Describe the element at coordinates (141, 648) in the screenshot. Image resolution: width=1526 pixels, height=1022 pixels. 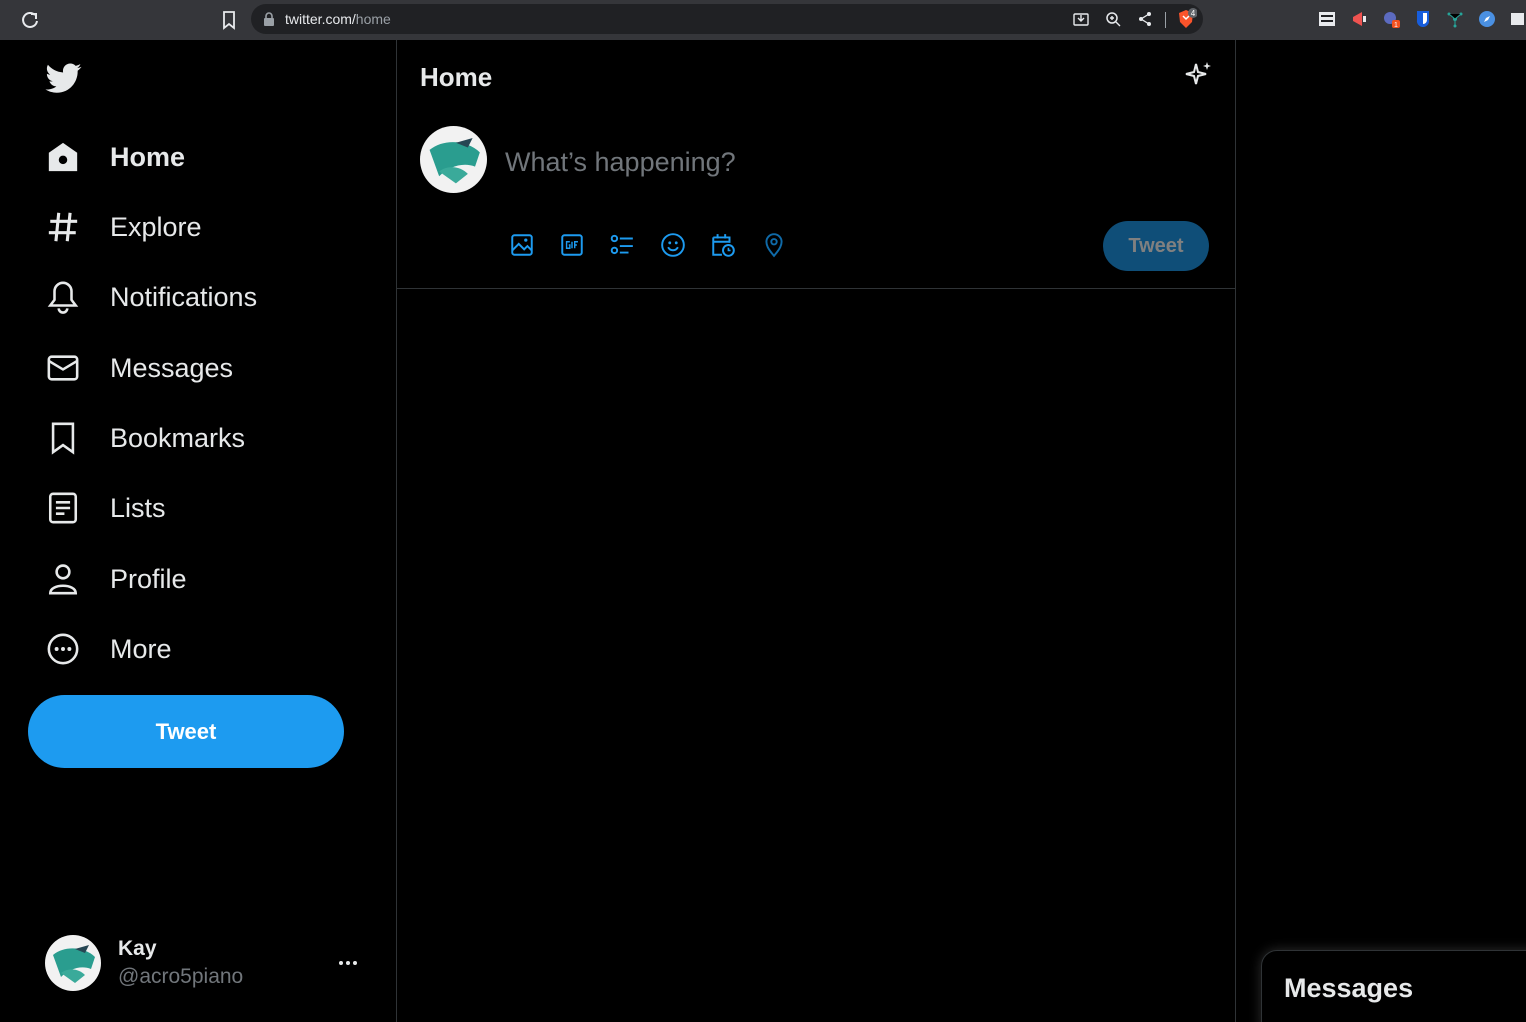
I see `sidebar-item-label: More` at that location.